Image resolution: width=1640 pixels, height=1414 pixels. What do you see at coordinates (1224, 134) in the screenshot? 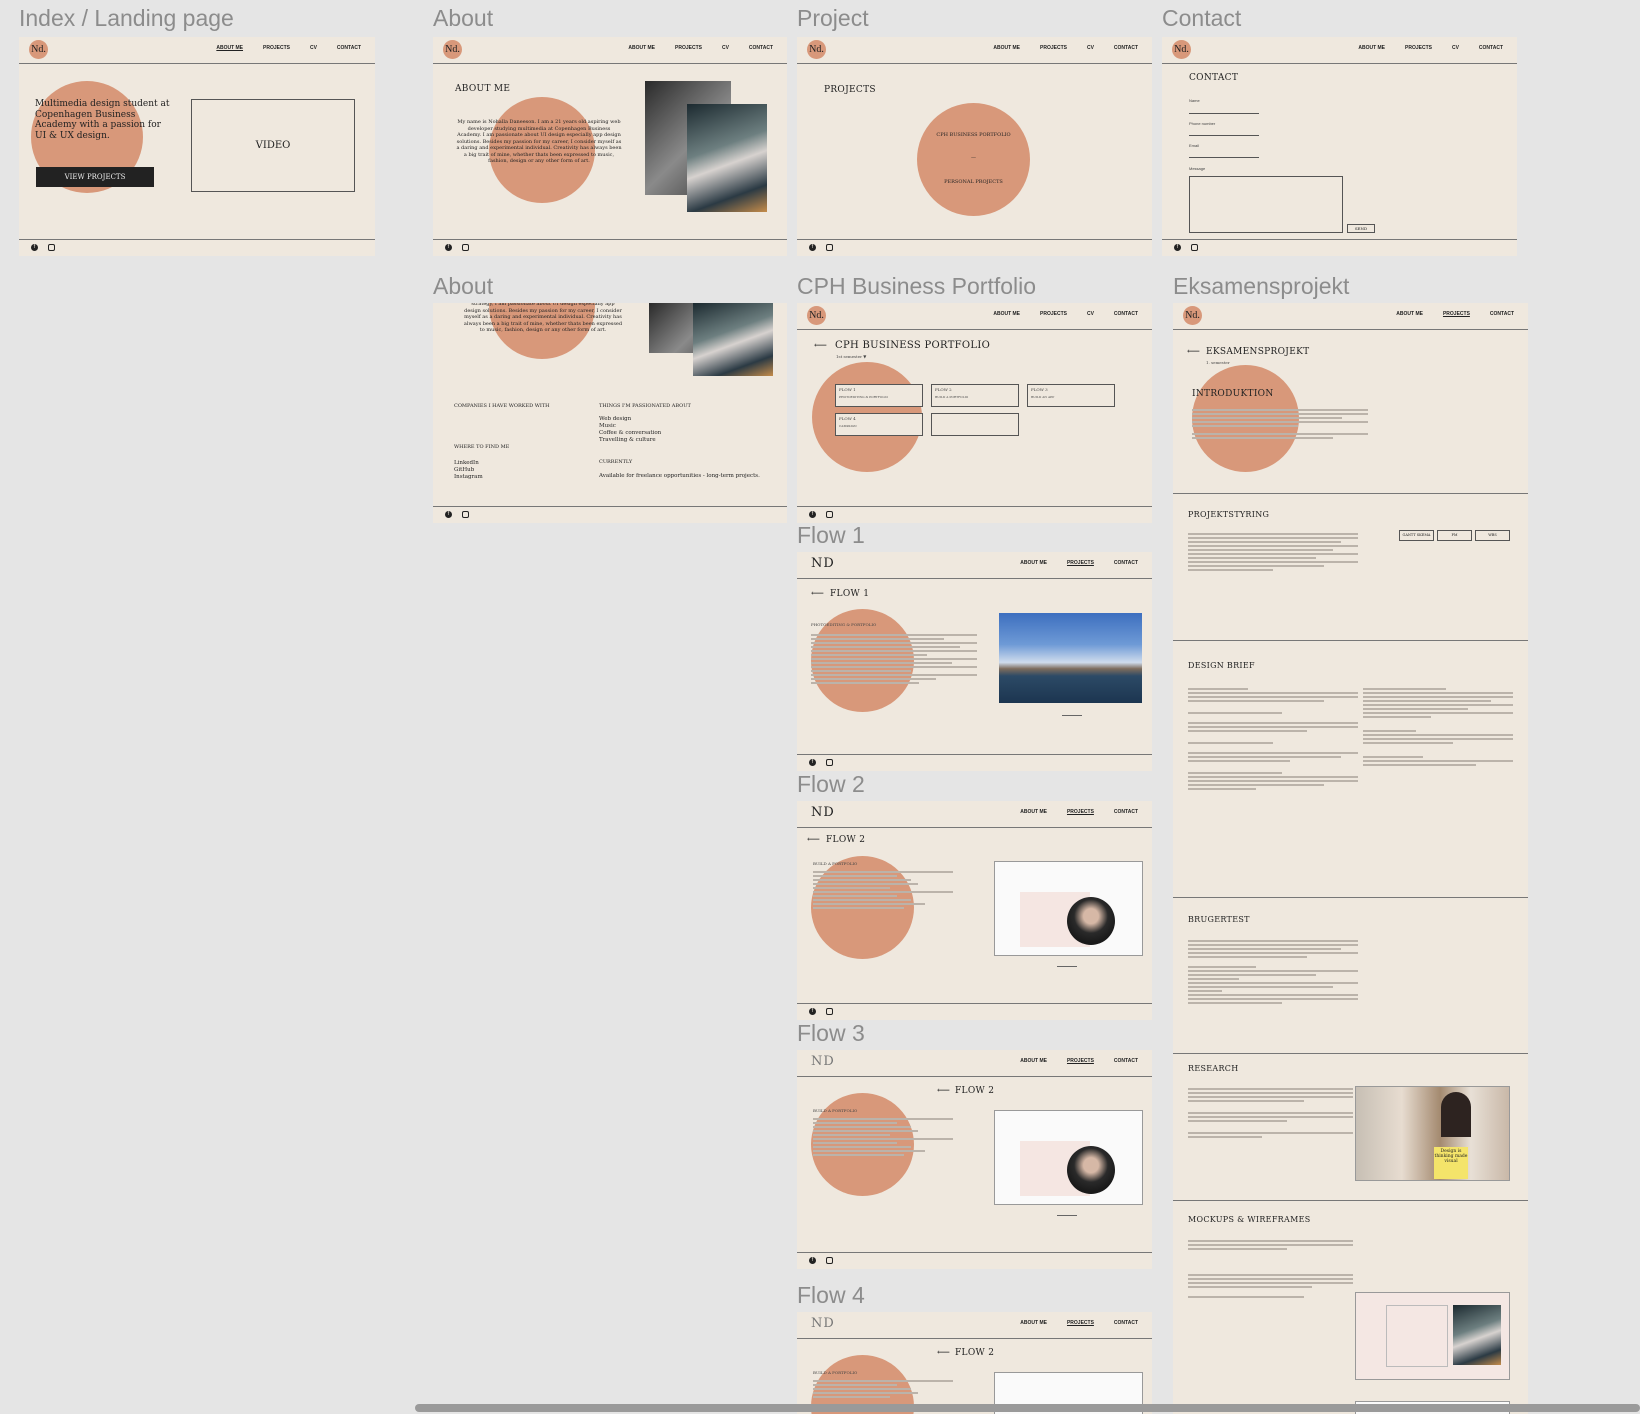
I see `phone-field` at bounding box center [1224, 134].